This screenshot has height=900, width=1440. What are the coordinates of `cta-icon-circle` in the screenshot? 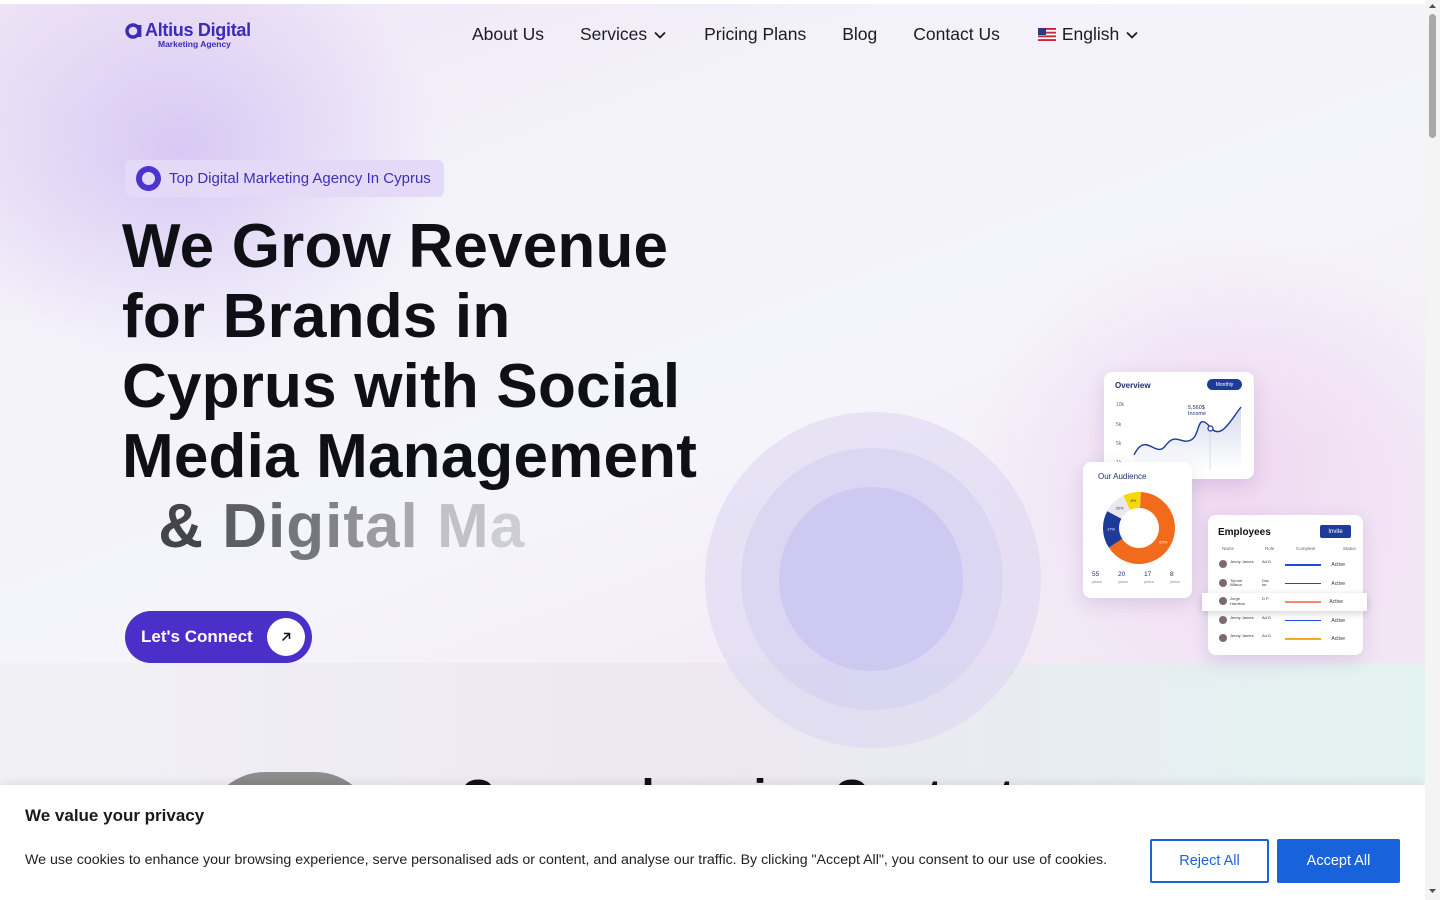 It's located at (286, 637).